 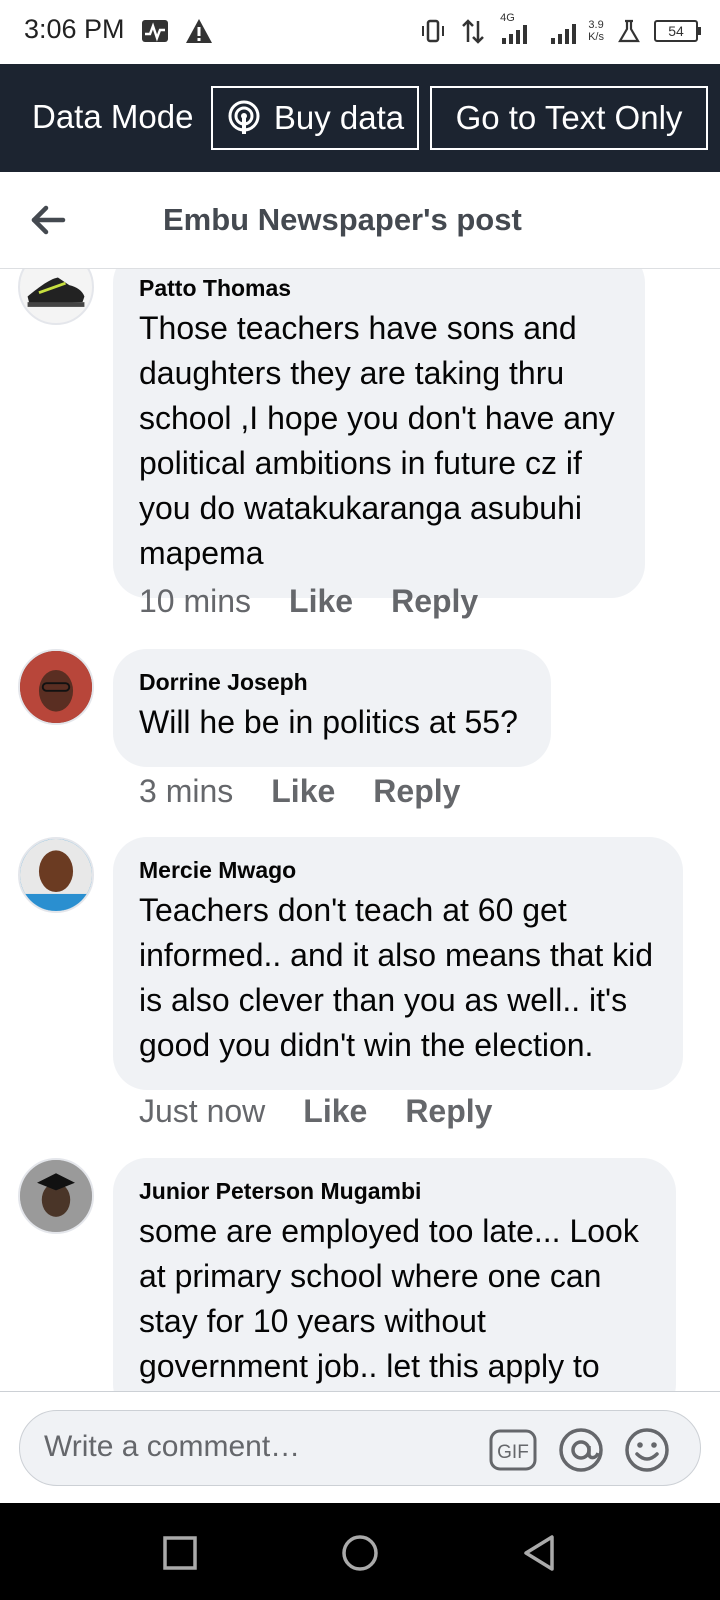 I want to click on signal-4g-icon: 4G, so click(x=518, y=29).